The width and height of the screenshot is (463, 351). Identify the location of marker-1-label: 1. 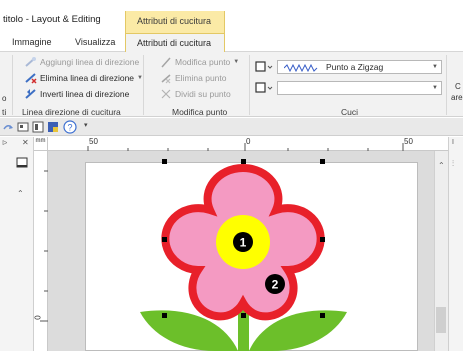
(243, 243).